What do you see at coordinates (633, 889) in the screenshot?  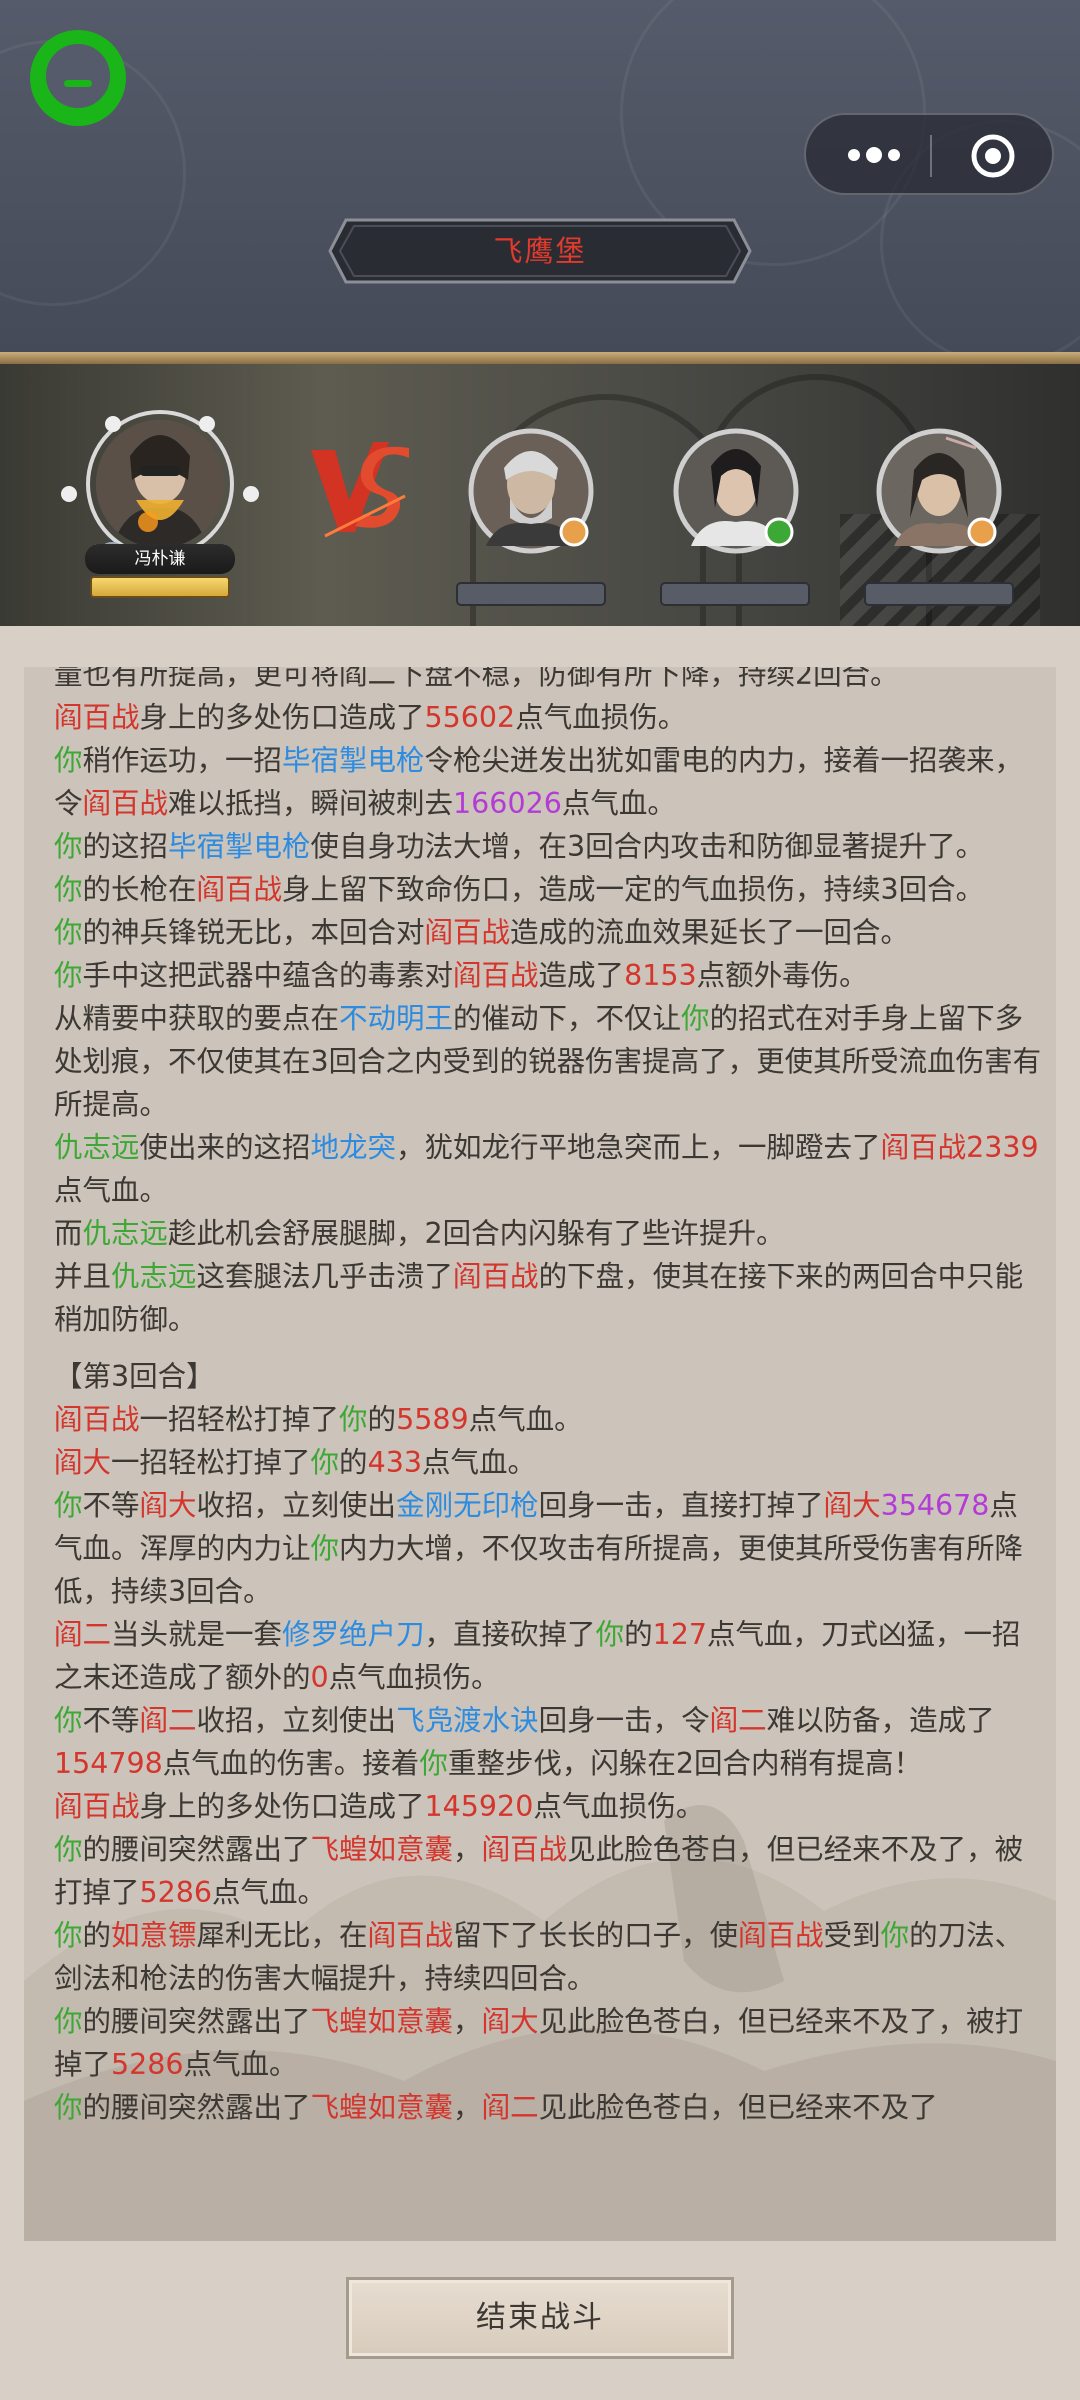 I see `log-segment: 身上留下致命伤口，造成一定的气血损伤，持续3回合。` at bounding box center [633, 889].